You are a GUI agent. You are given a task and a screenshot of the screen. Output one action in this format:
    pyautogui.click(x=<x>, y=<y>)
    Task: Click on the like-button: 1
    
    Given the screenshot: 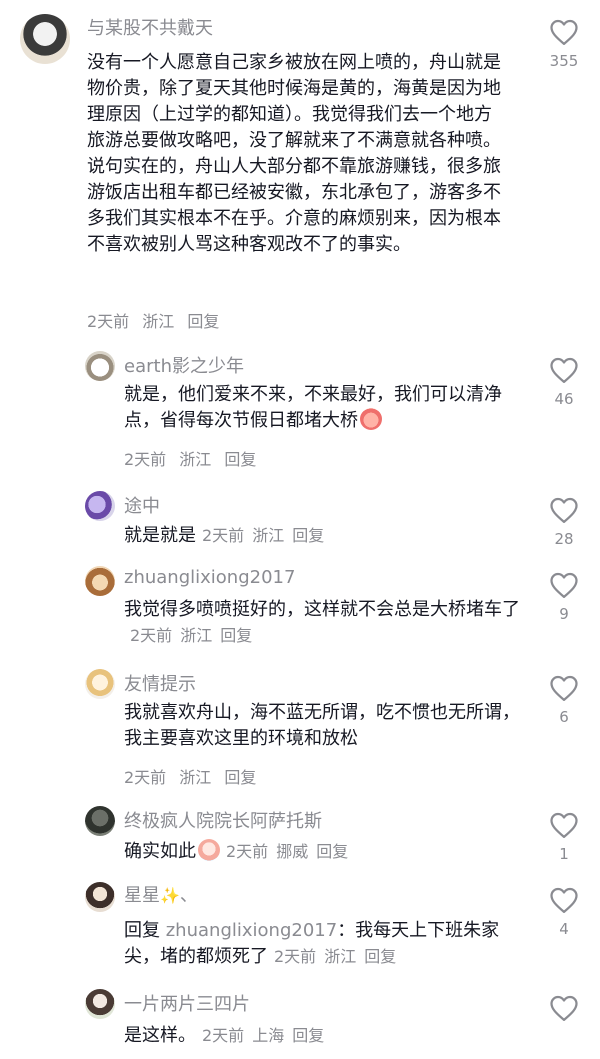 What is the action you would take?
    pyautogui.click(x=564, y=837)
    